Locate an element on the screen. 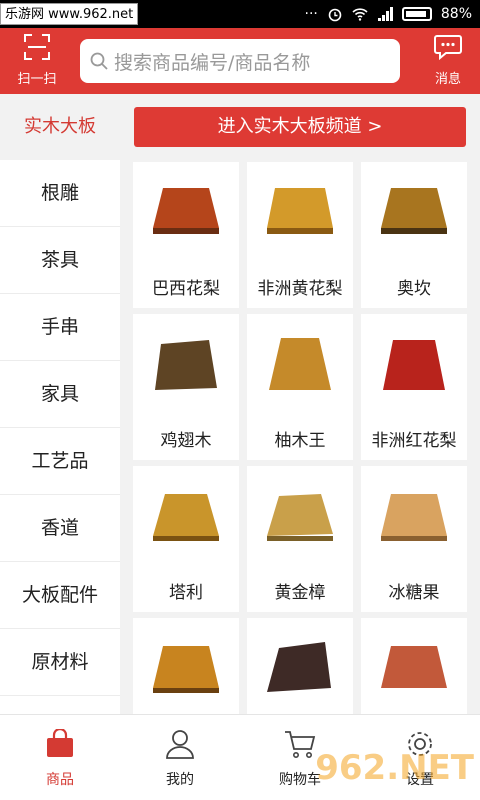 Image resolution: width=480 pixels, height=800 pixels. product-name: 冰糖果 is located at coordinates (414, 593).